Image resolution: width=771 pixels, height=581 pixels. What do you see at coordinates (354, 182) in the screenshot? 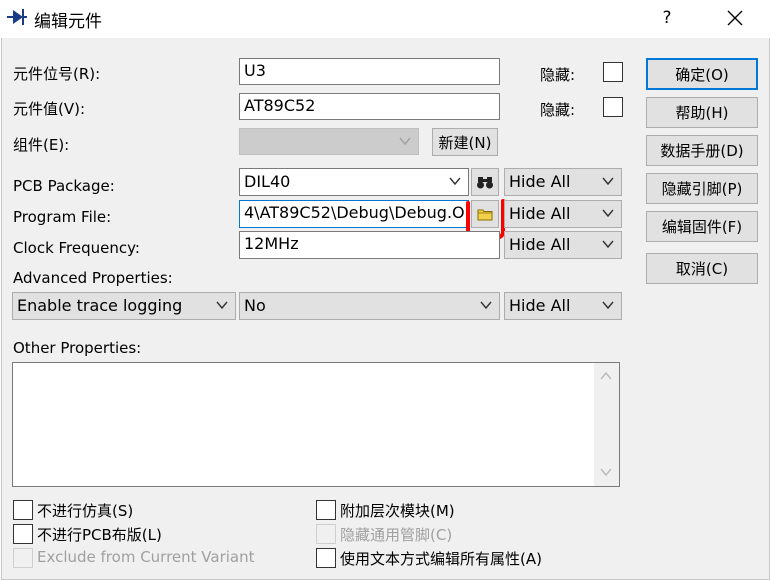
I see `pcb-select: DIL40` at bounding box center [354, 182].